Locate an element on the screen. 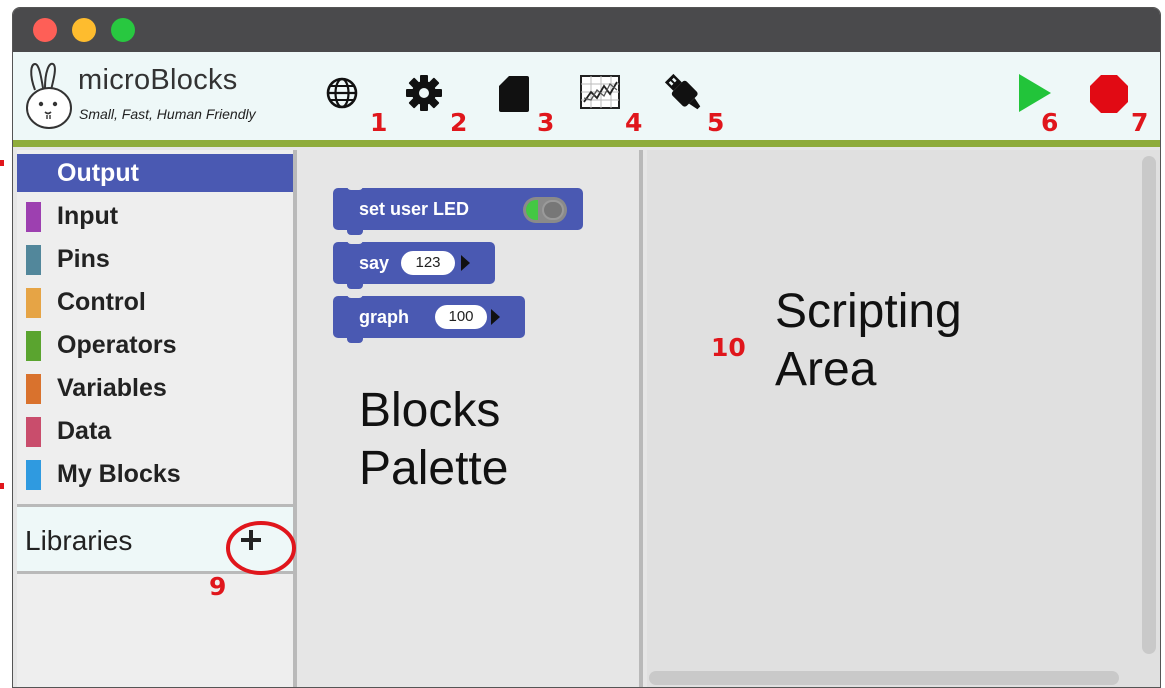 This screenshot has width=1165, height=688. block-label: say is located at coordinates (374, 263).